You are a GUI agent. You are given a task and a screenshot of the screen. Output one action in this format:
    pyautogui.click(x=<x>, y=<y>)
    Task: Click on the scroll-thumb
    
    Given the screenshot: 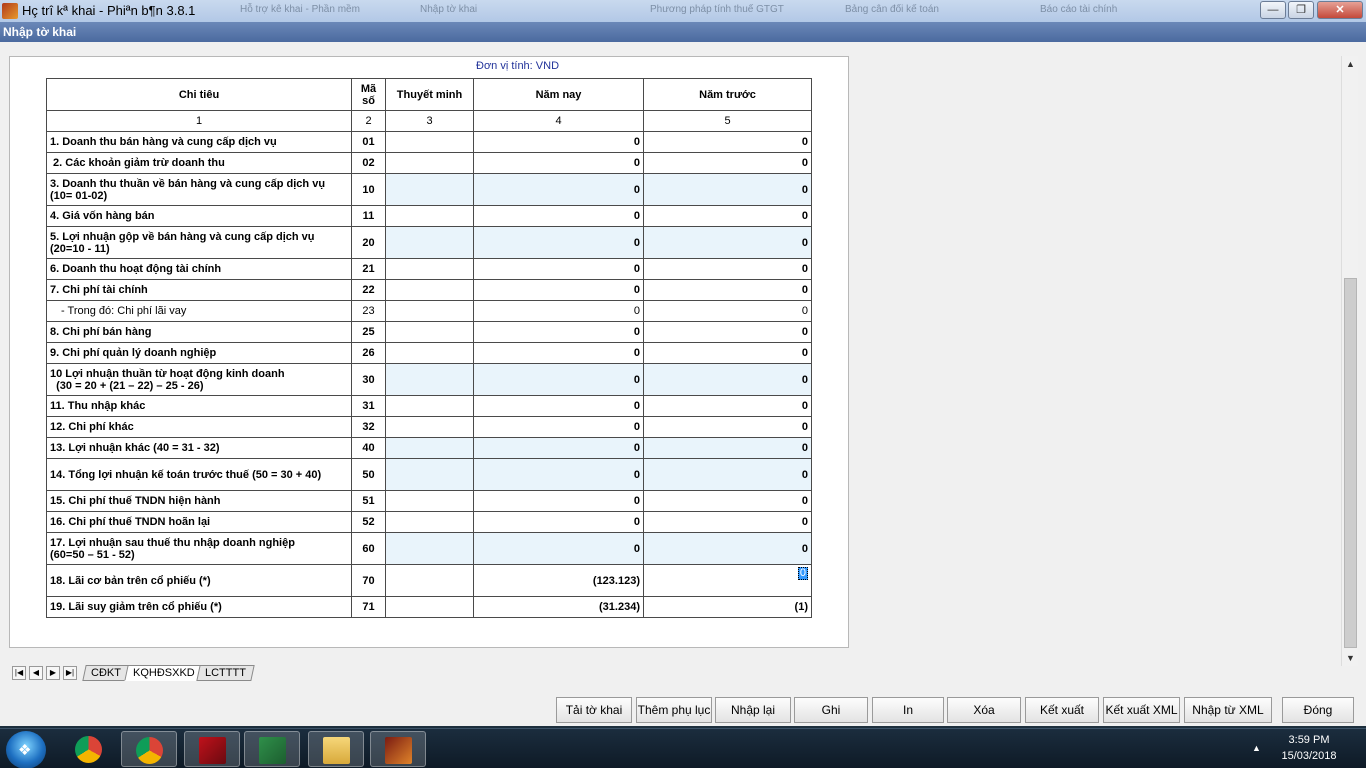 What is the action you would take?
    pyautogui.click(x=1350, y=463)
    